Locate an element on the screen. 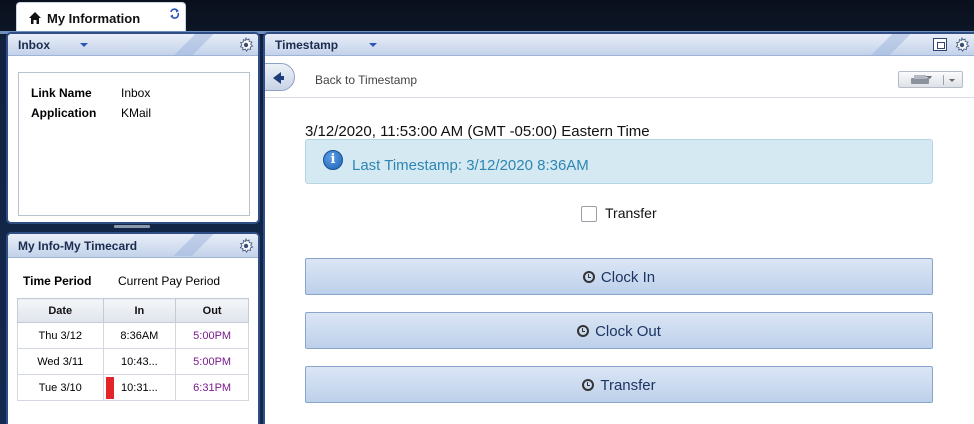 Image resolution: width=974 pixels, height=424 pixels. link-name-label: Link Name is located at coordinates (61, 93).